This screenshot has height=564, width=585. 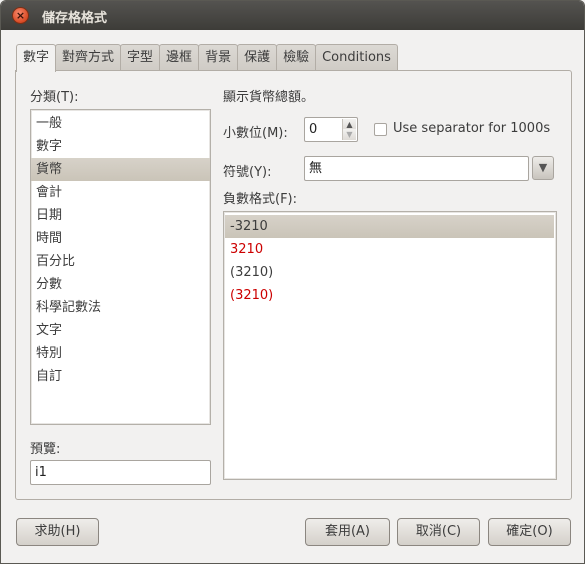 I want to click on tab-protection: 保護, so click(x=257, y=57).